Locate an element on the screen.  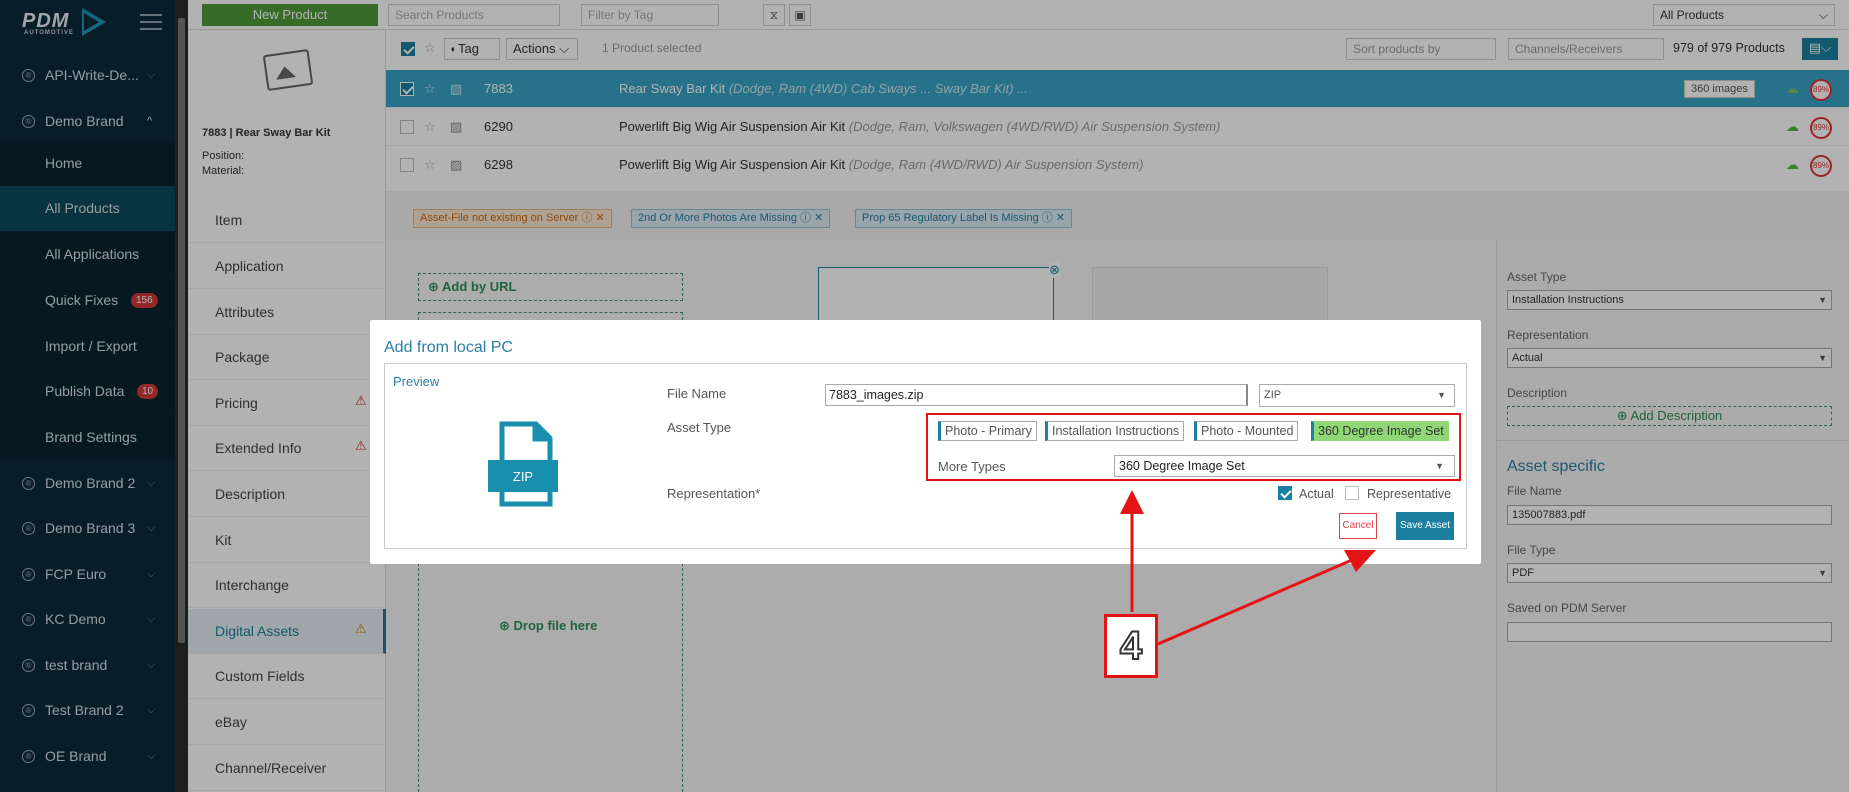
caret-down-icon: ▼ is located at coordinates (1441, 395).